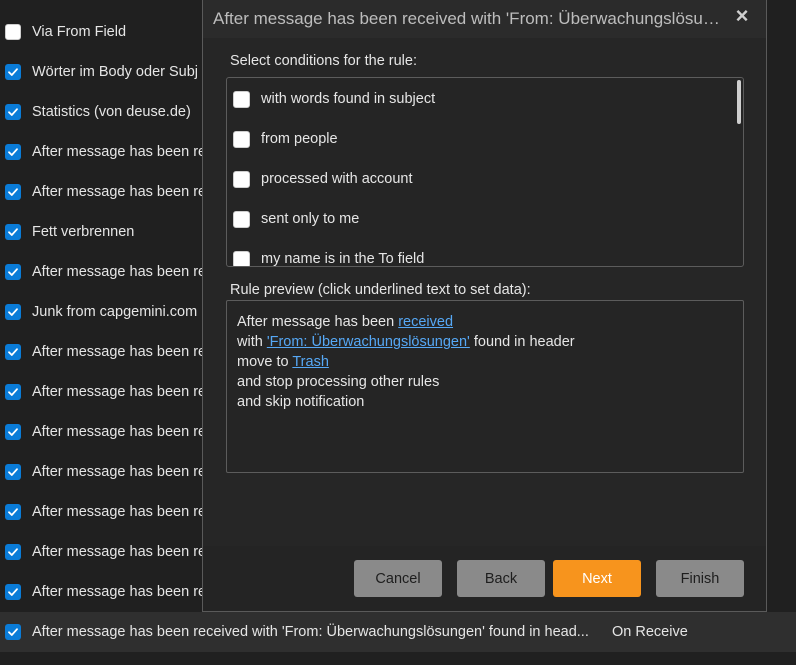 The width and height of the screenshot is (796, 665). I want to click on condition-processed-with-account: processed with account, so click(323, 179).